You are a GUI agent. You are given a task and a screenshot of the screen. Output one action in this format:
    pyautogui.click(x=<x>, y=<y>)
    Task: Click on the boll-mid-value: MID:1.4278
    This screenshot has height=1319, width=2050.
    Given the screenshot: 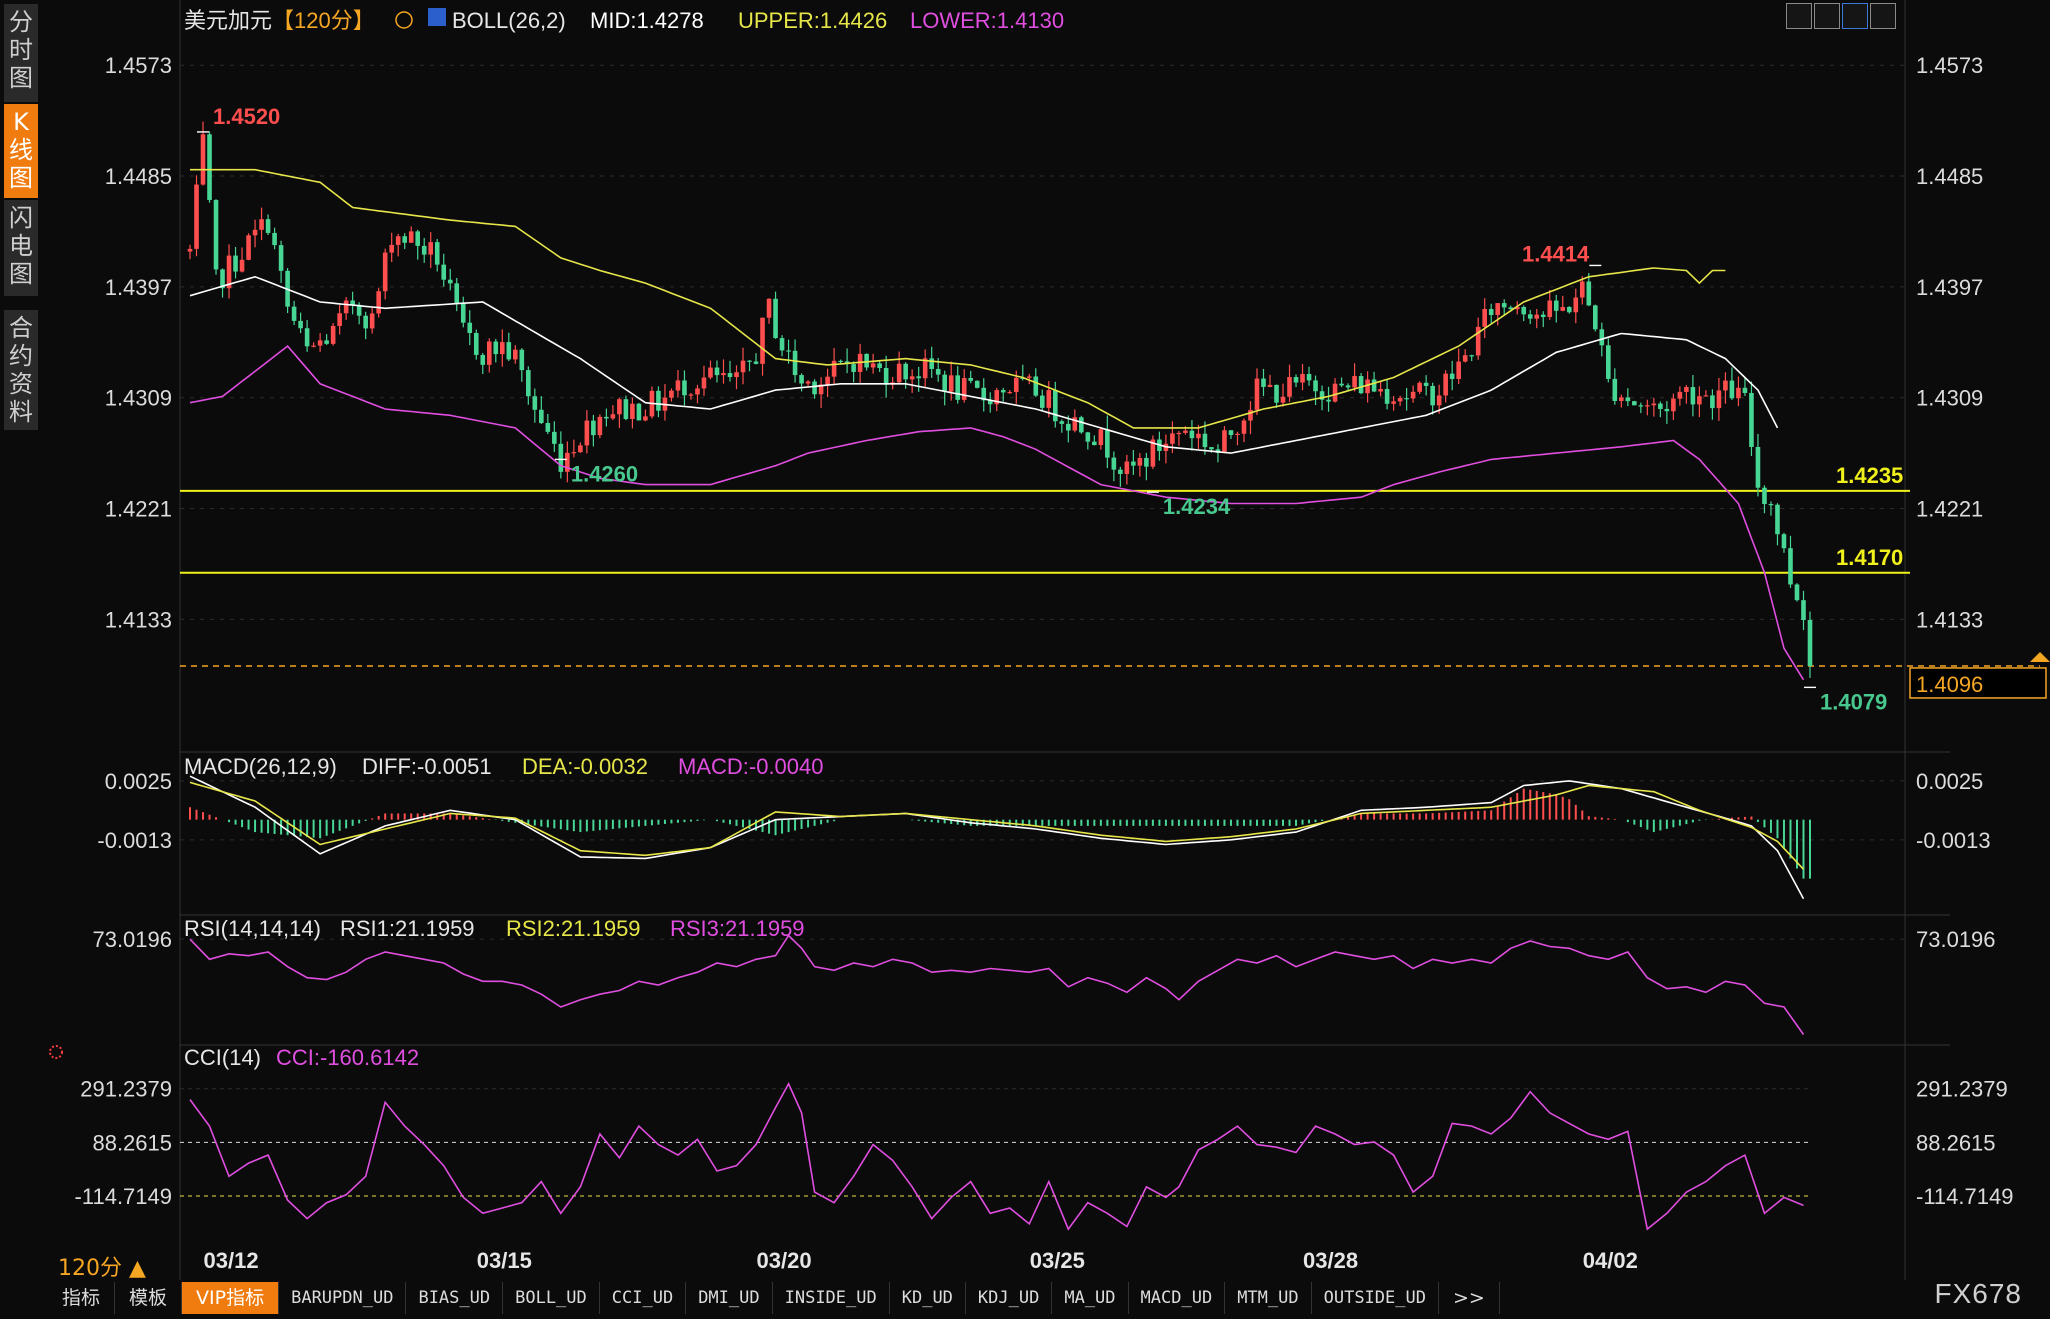 What is the action you would take?
    pyautogui.click(x=647, y=20)
    